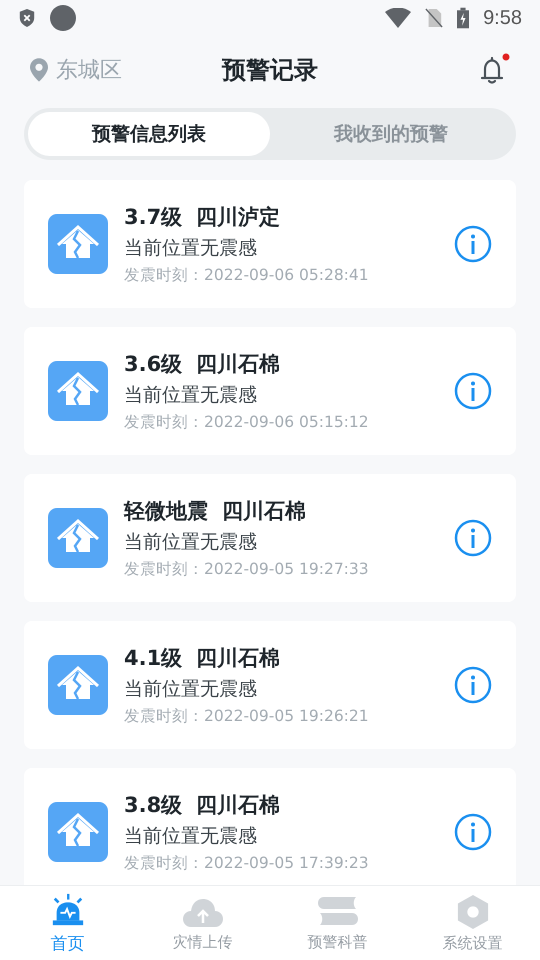 This screenshot has width=540, height=960. What do you see at coordinates (63, 18) in the screenshot?
I see `circle-icon` at bounding box center [63, 18].